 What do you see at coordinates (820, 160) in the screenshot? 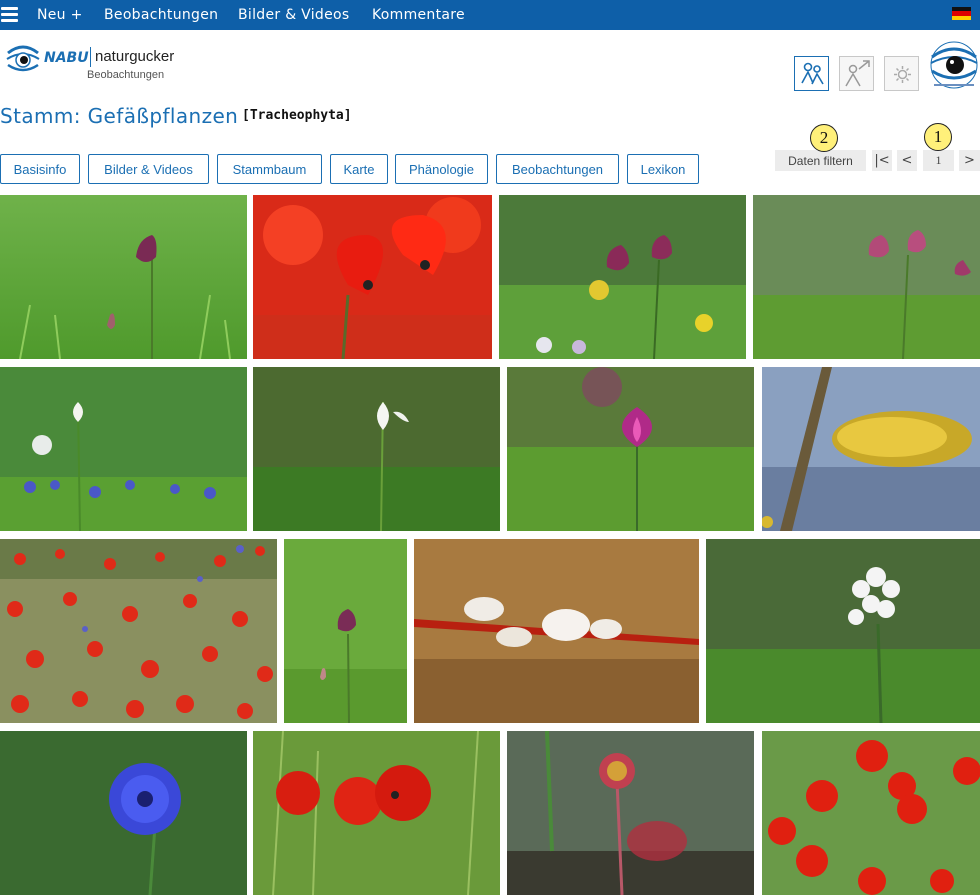
I see `filter-data-button: Daten filtern` at bounding box center [820, 160].